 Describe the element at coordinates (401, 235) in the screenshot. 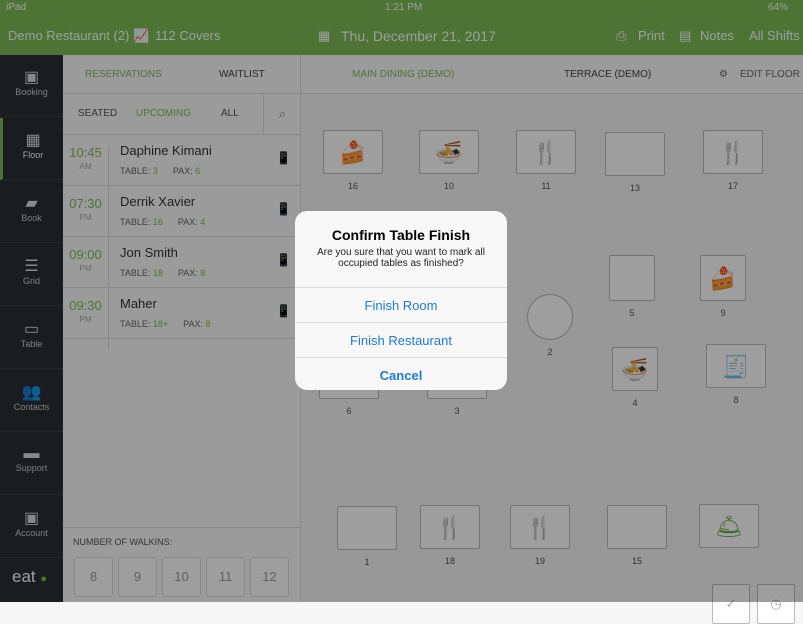

I see `dialog-title: Confirm Table Finish` at that location.